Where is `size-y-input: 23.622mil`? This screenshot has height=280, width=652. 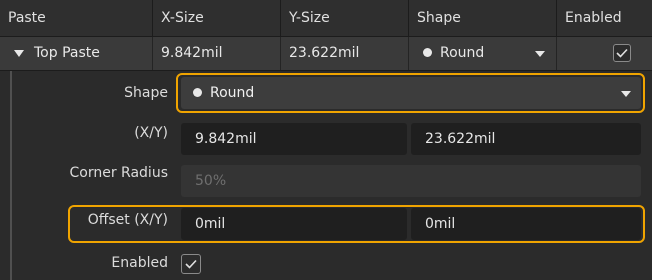 size-y-input: 23.622mil is located at coordinates (526, 139).